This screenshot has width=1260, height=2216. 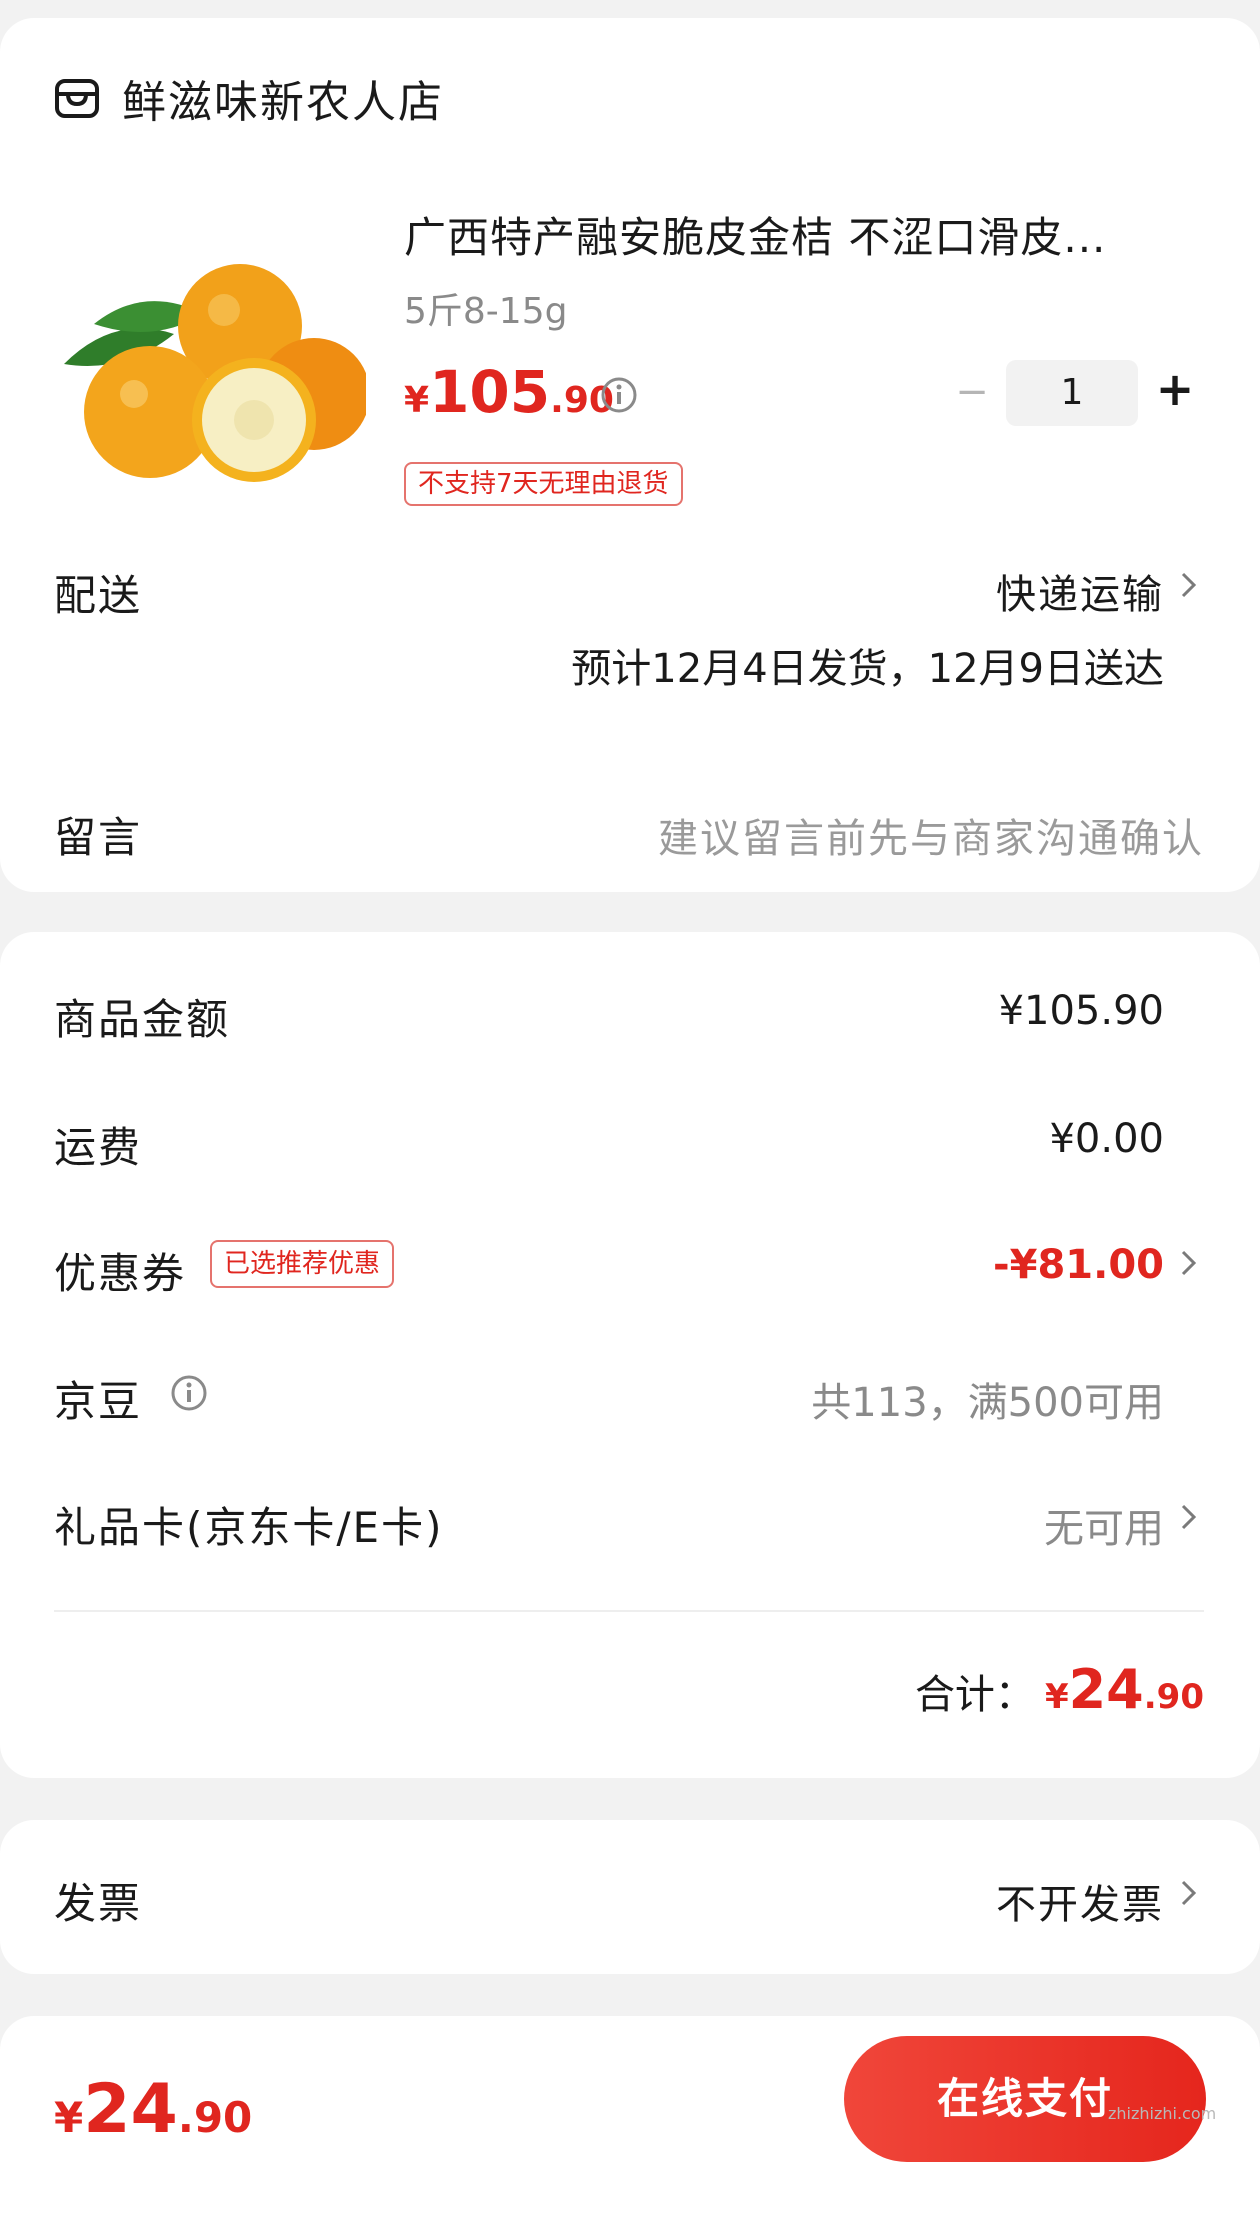 I want to click on goods-amount-label: 商品金额, so click(x=142, y=1019).